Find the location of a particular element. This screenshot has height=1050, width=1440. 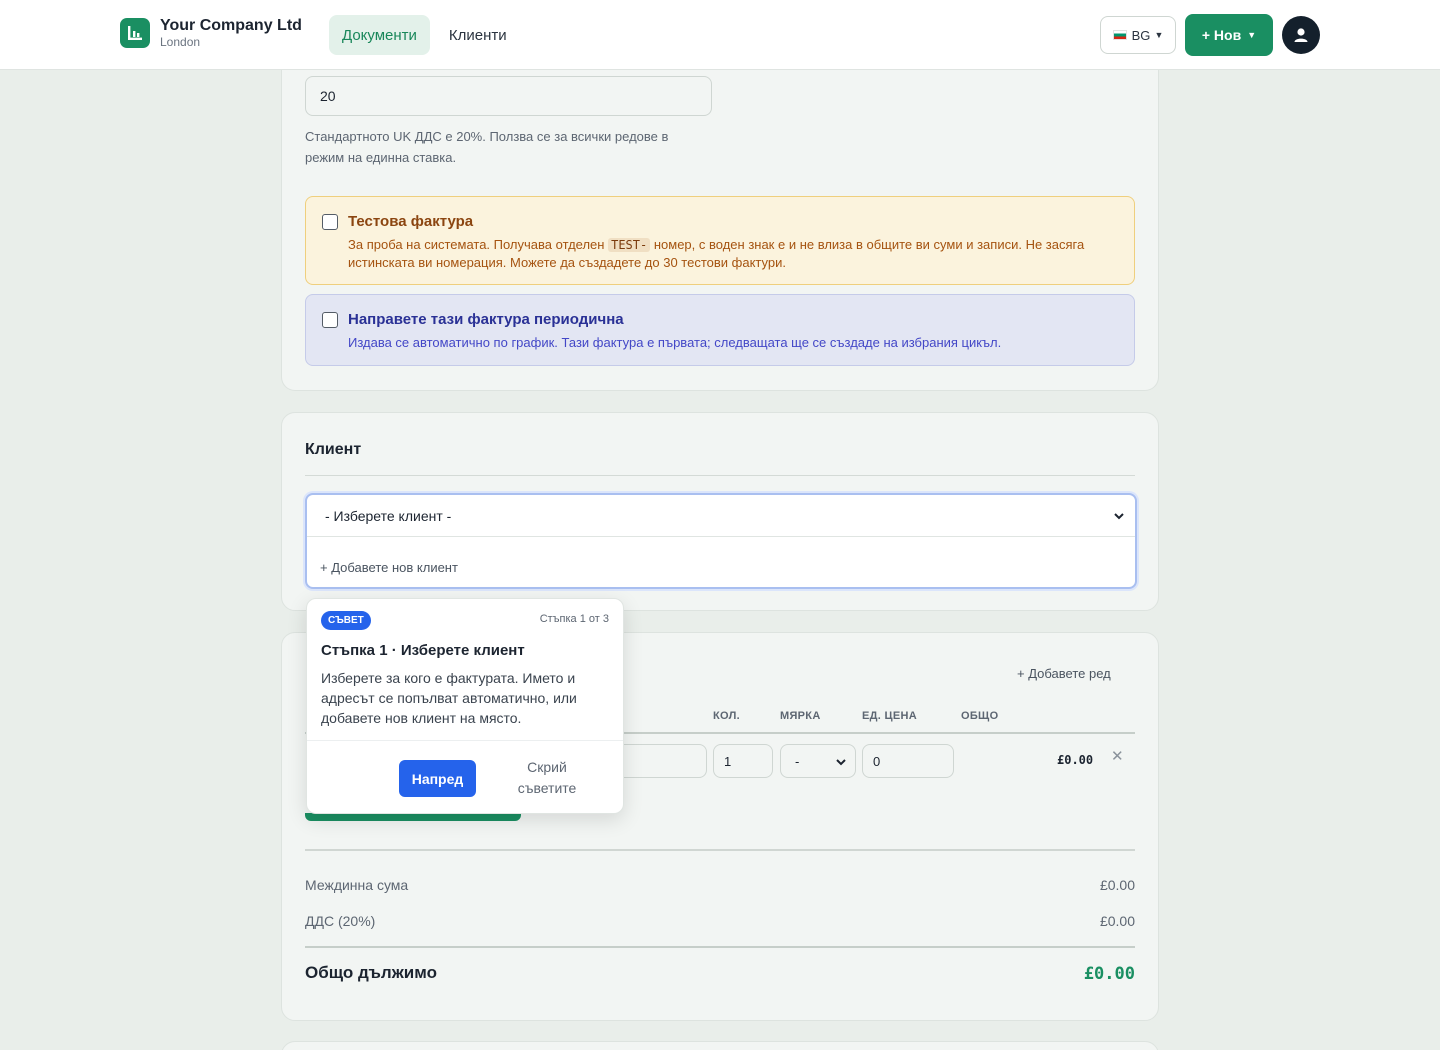

column-header-unit: МЯРКА is located at coordinates (800, 716).